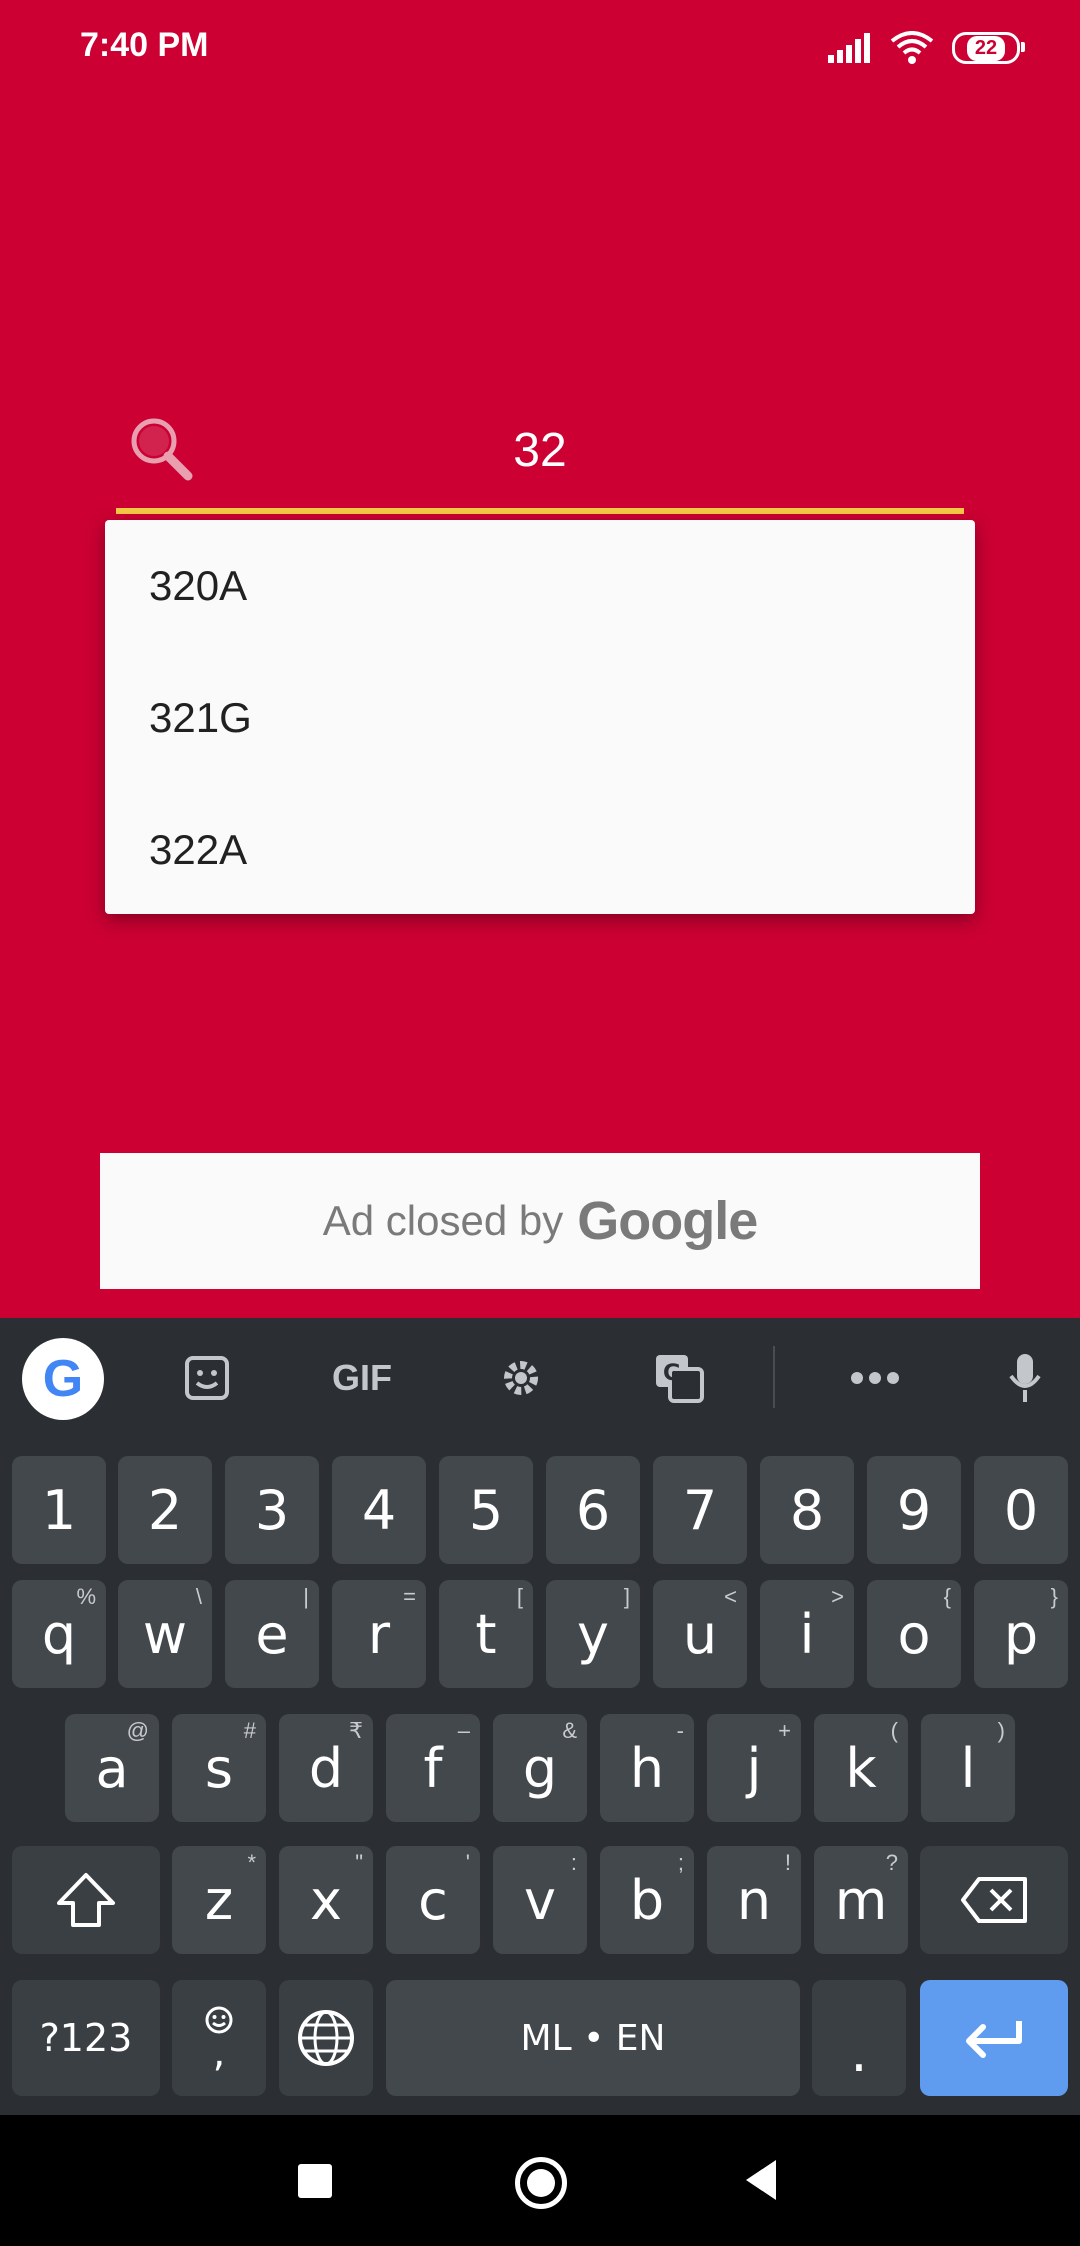 This screenshot has height=2246, width=1080. What do you see at coordinates (443, 1220) in the screenshot?
I see `ad-text: Ad closed by` at bounding box center [443, 1220].